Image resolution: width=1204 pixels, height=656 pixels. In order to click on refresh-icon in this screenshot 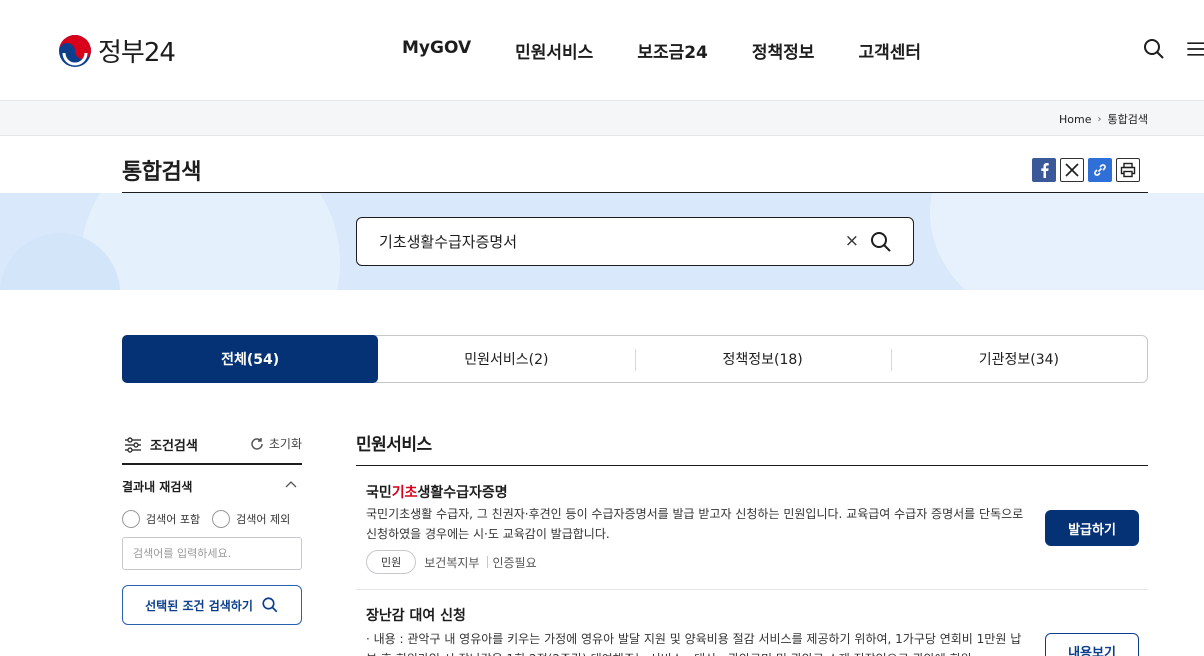, I will do `click(257, 443)`.